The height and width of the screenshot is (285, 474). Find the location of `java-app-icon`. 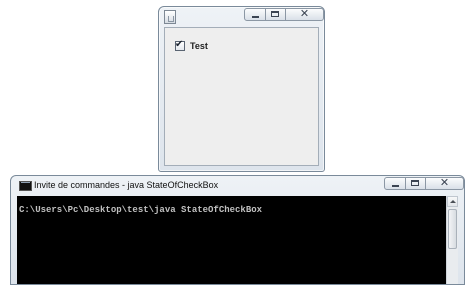

java-app-icon is located at coordinates (170, 17).